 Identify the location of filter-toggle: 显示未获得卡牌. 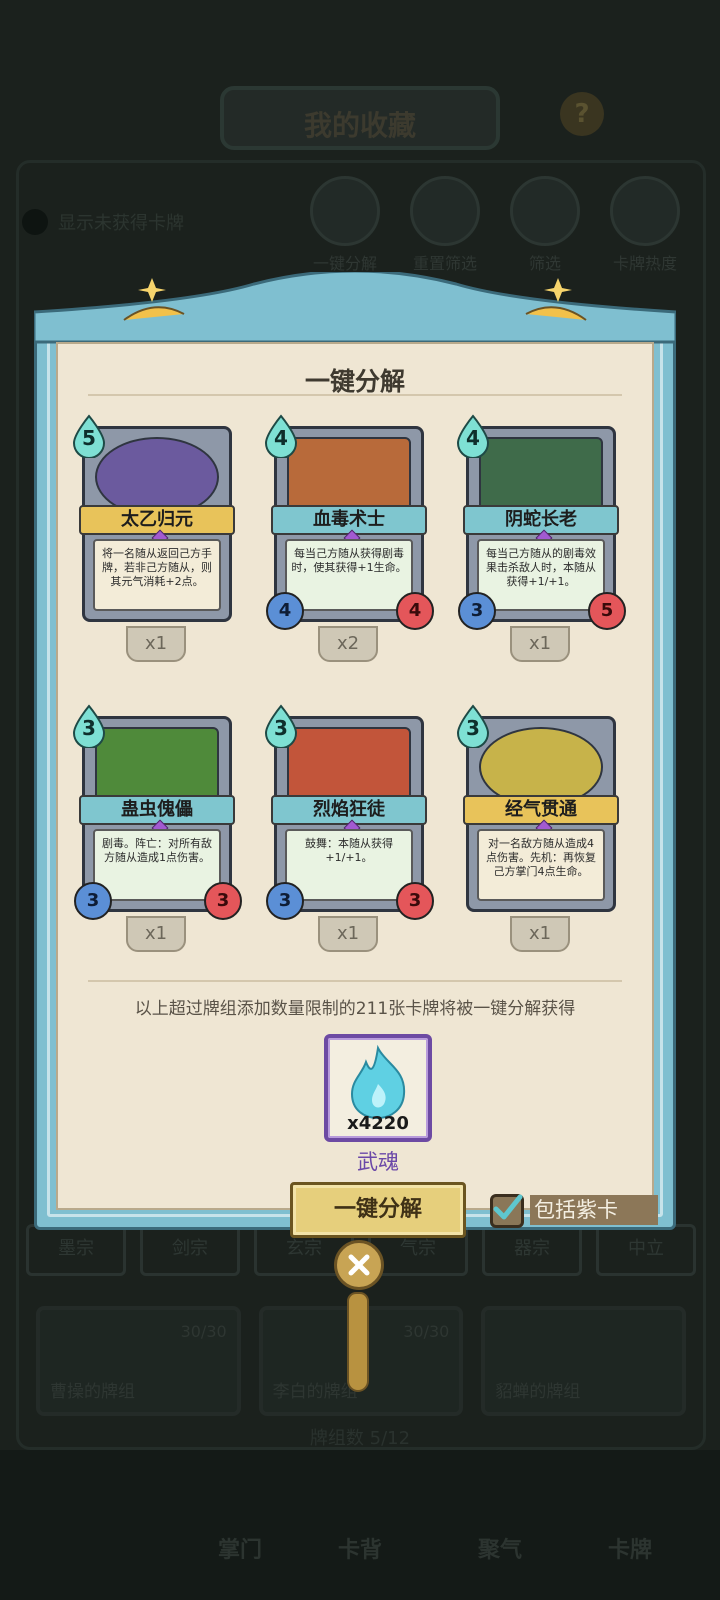
(147, 222).